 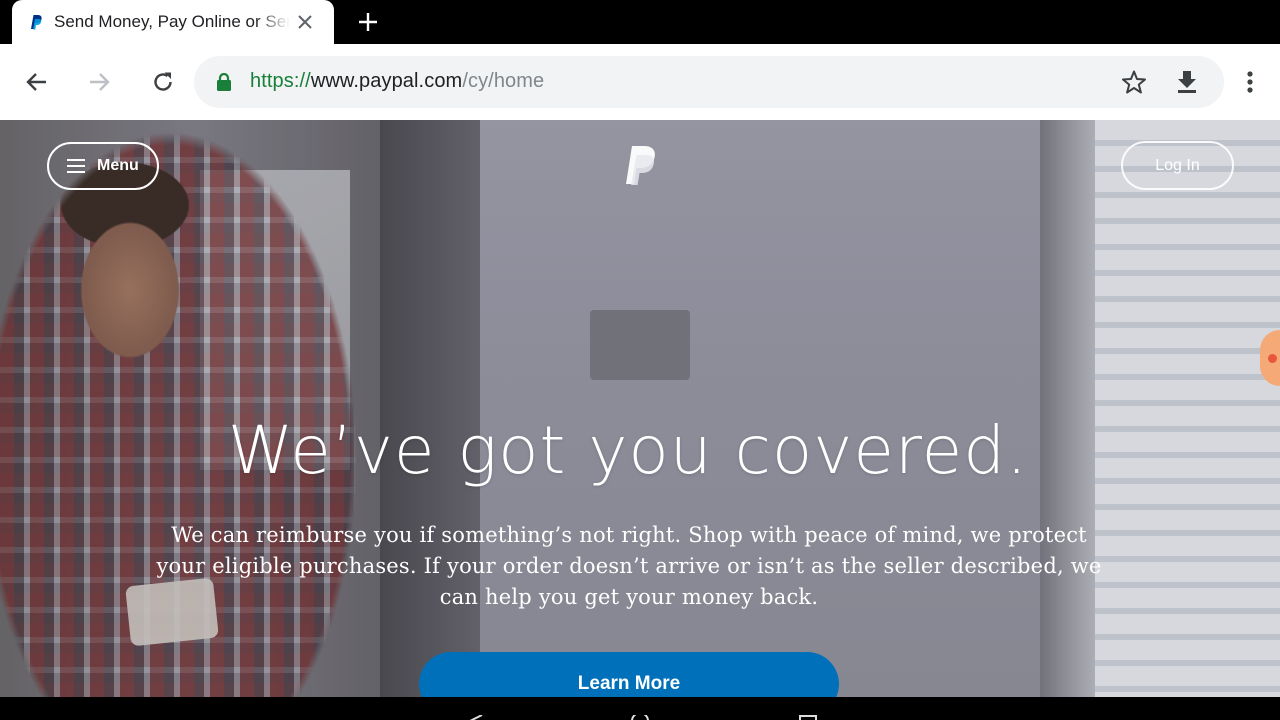 What do you see at coordinates (37, 82) in the screenshot?
I see `back-arrow-icon` at bounding box center [37, 82].